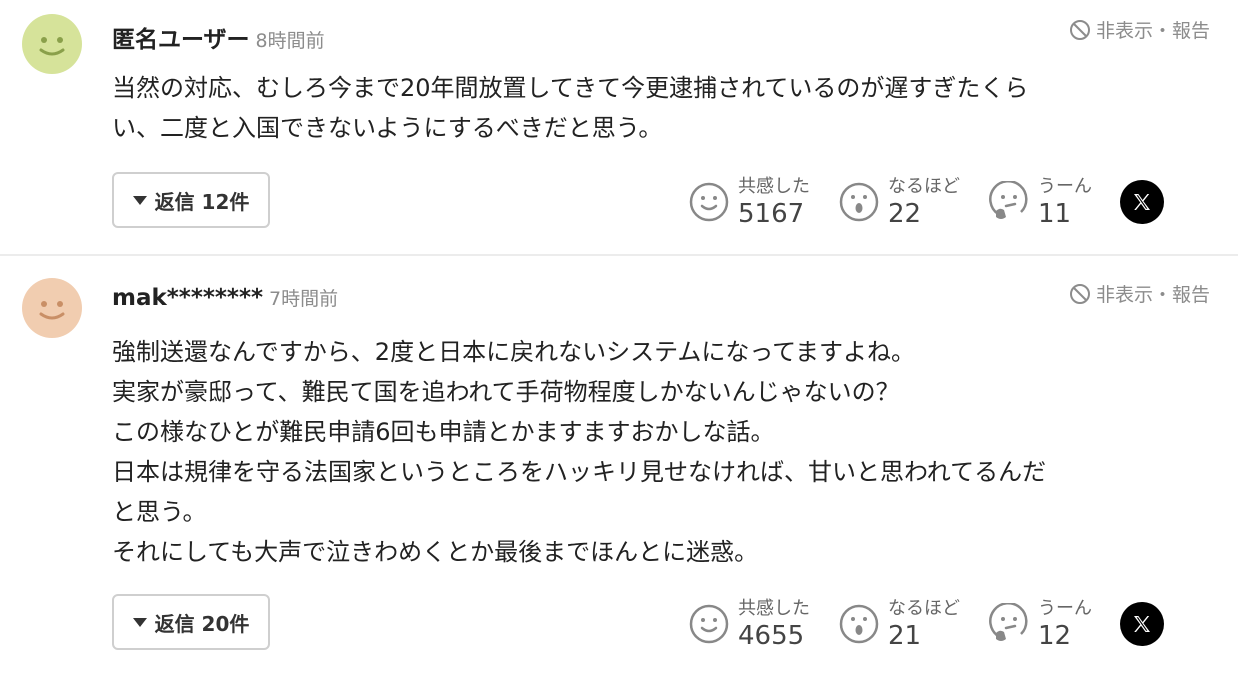 Image resolution: width=1238 pixels, height=674 pixels. I want to click on reaction-hmm-button: うーん 11, so click(1040, 202).